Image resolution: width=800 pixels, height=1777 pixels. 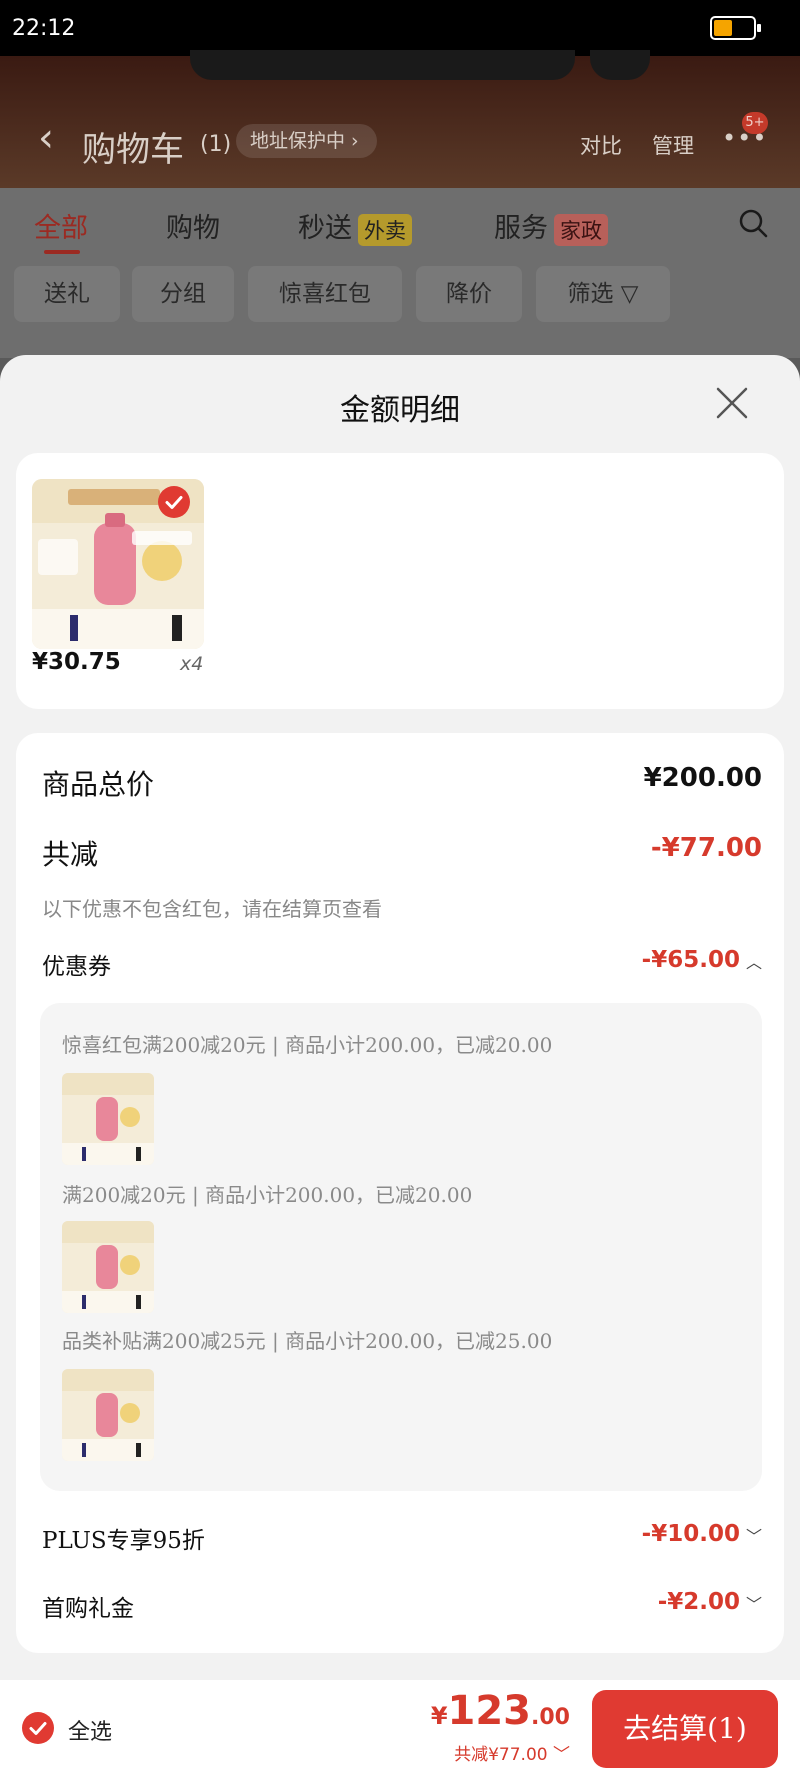 I want to click on product-card: ¥30.75 x4, so click(x=400, y=581).